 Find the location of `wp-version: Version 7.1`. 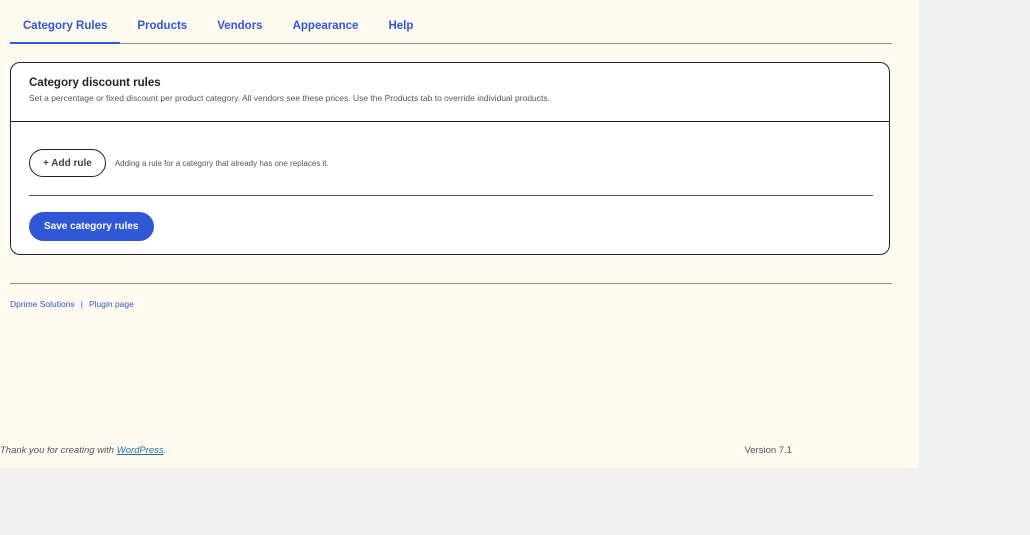

wp-version: Version 7.1 is located at coordinates (768, 450).